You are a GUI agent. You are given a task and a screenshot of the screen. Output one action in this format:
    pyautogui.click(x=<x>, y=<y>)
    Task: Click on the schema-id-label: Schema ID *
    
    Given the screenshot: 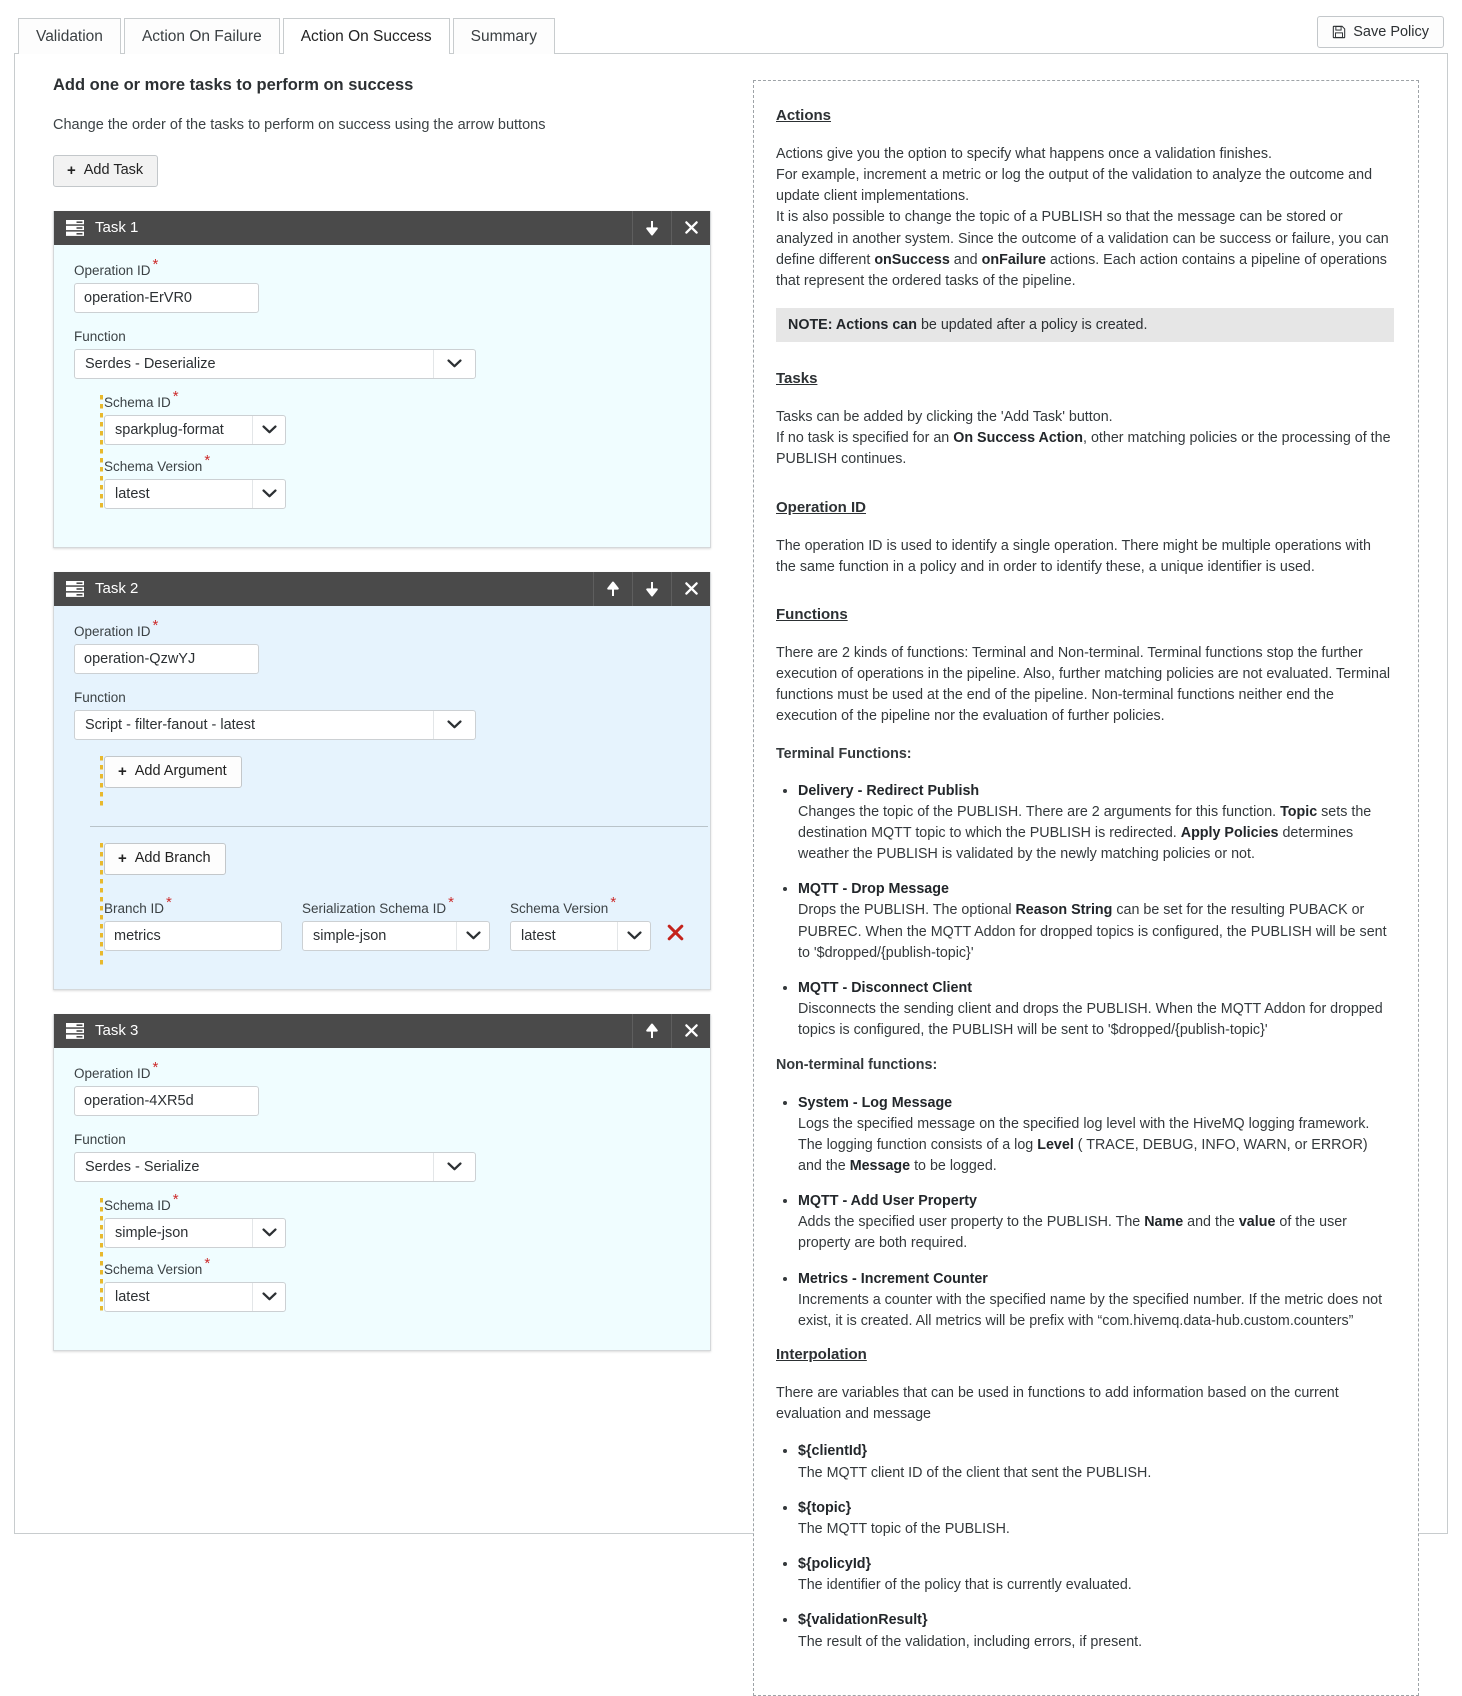 What is the action you would take?
    pyautogui.click(x=397, y=399)
    